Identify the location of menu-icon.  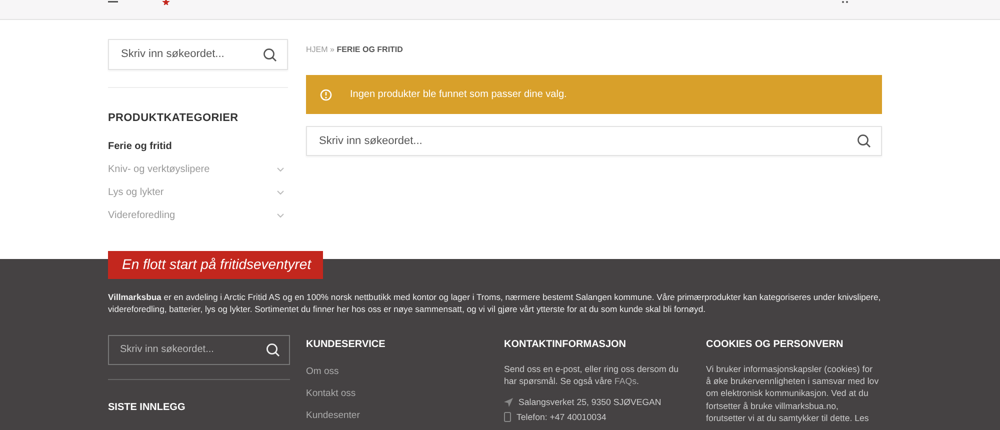
(113, 2).